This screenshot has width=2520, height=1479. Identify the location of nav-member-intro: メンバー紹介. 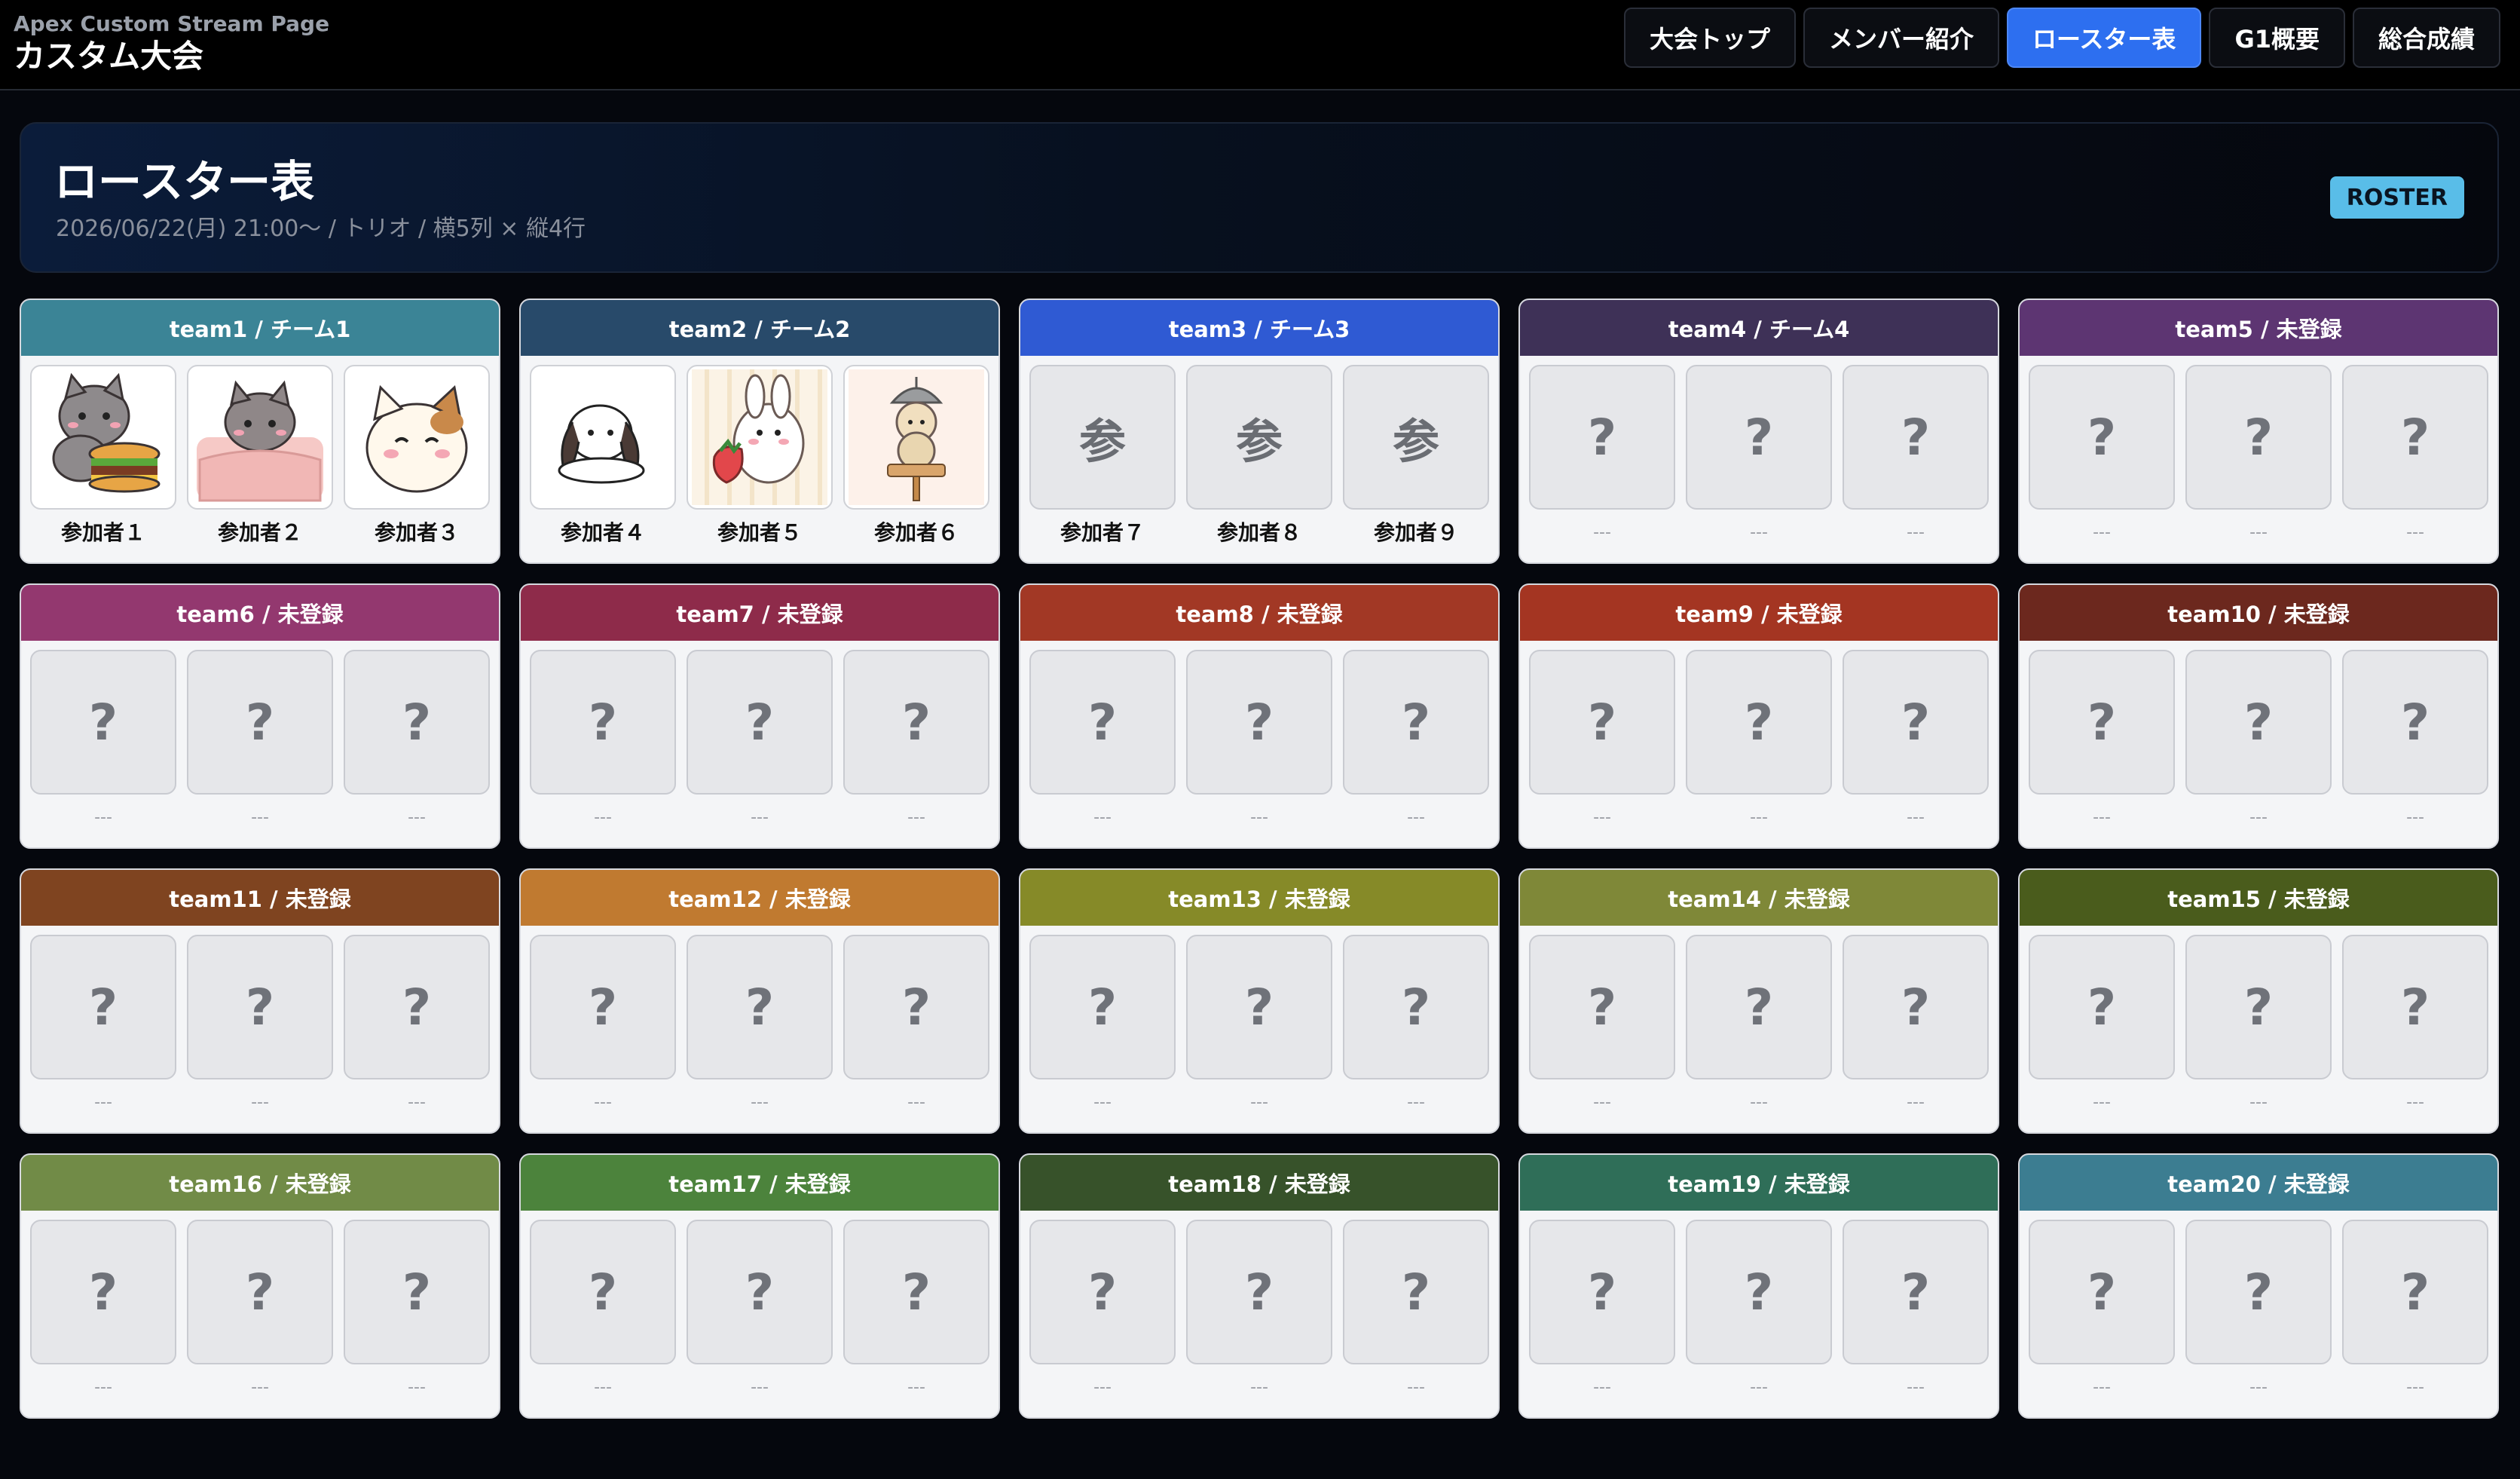
(1901, 38).